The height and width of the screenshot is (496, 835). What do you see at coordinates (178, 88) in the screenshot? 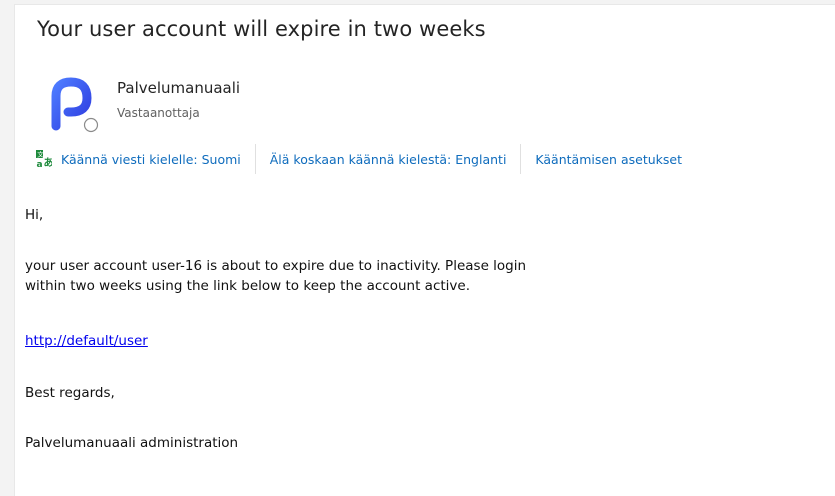
I see `sender-name: Palvelumanuaali` at bounding box center [178, 88].